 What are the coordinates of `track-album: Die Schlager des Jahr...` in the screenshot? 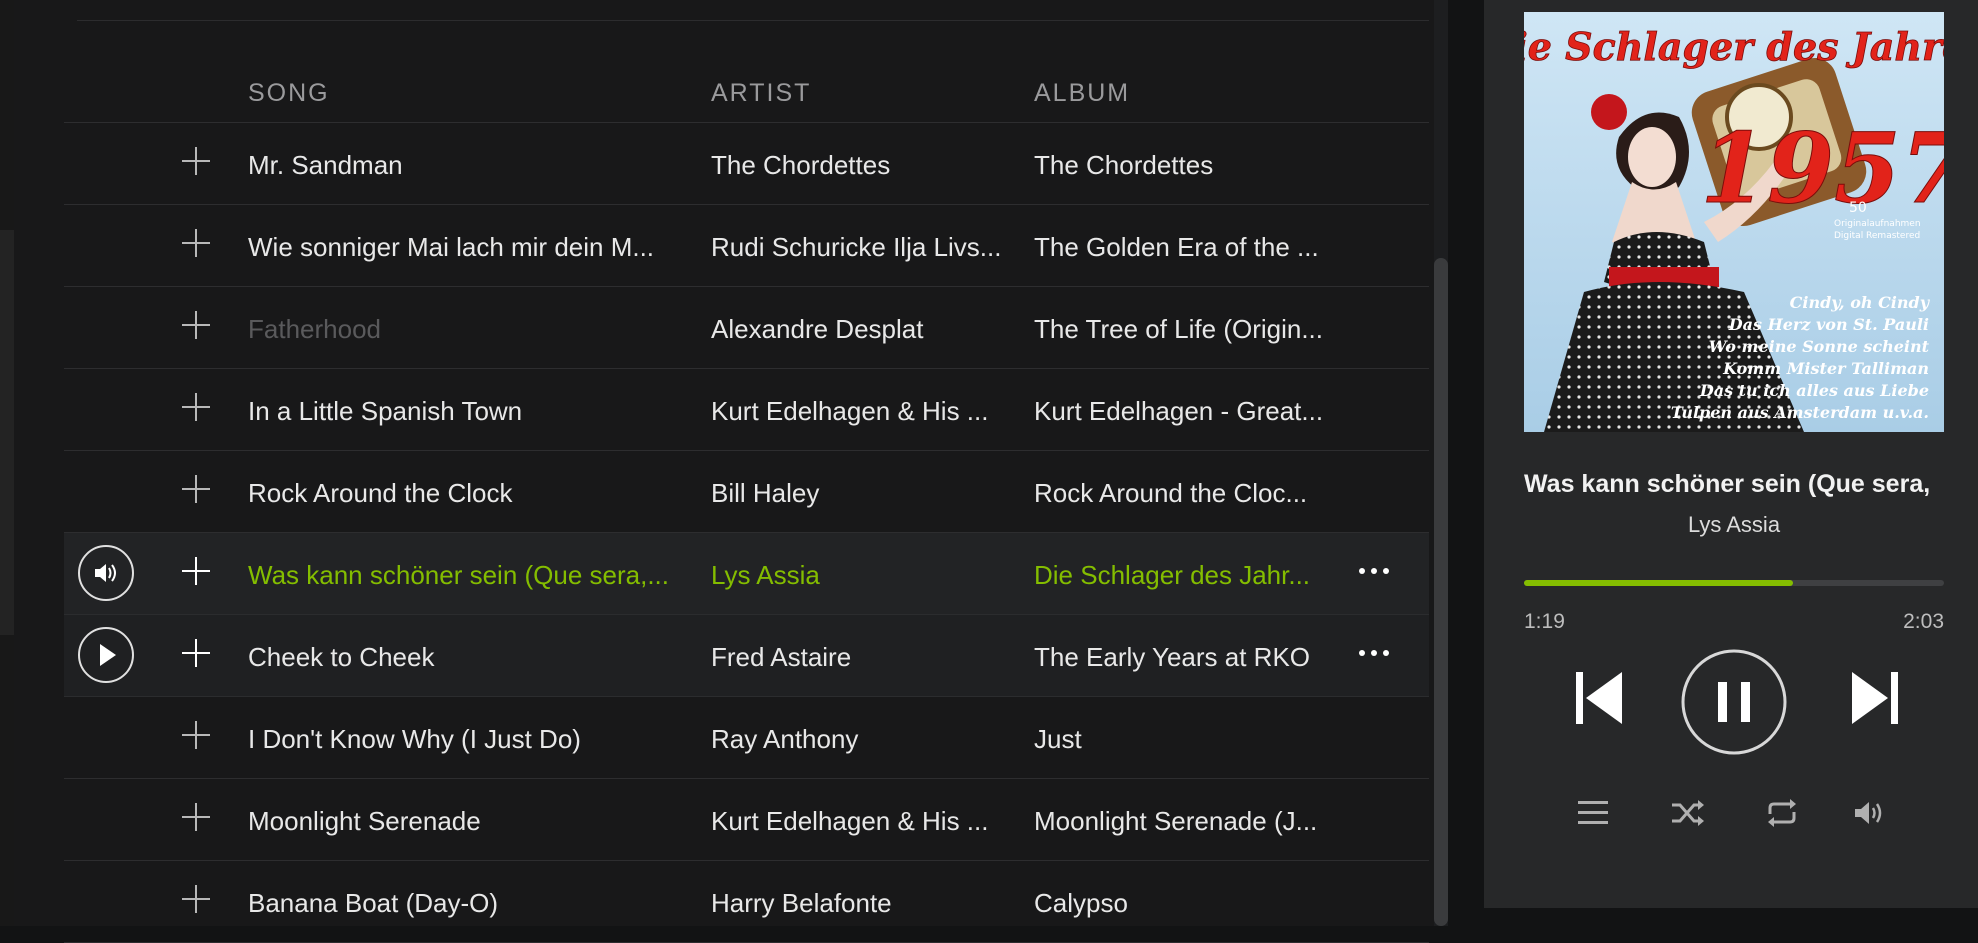 It's located at (1186, 575).